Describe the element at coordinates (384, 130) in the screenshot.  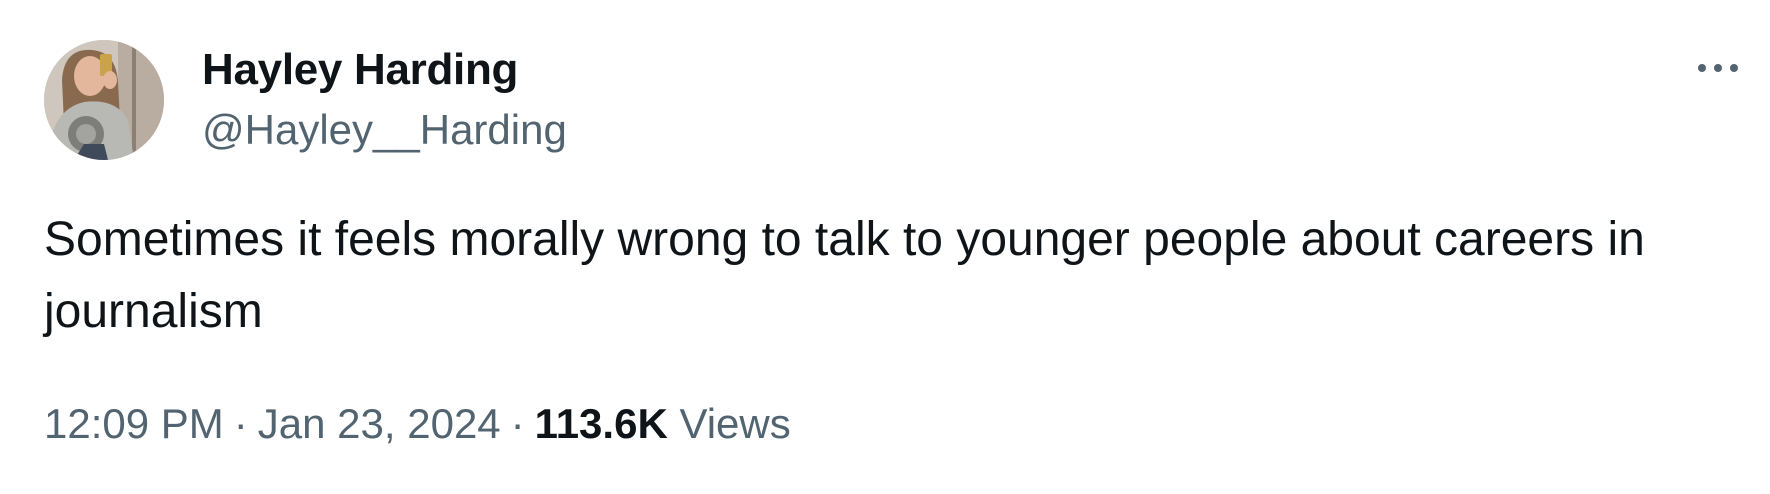
I see `author-handle: @Hayley__Harding` at that location.